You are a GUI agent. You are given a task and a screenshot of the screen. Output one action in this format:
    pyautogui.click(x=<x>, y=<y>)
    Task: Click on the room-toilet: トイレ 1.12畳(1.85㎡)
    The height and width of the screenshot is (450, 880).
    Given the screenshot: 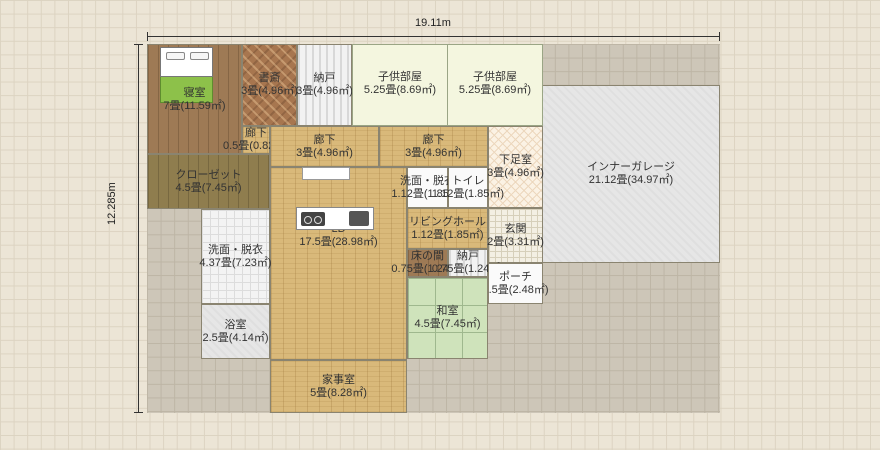 What is the action you would take?
    pyautogui.click(x=468, y=187)
    